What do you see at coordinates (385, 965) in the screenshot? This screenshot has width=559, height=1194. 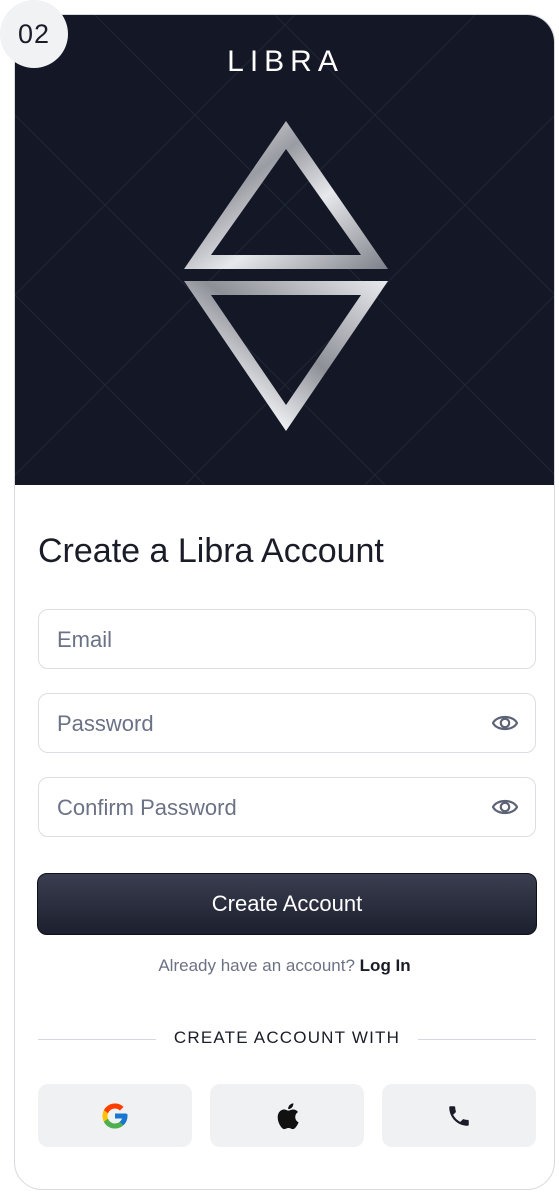 I see `login-link: Log In` at bounding box center [385, 965].